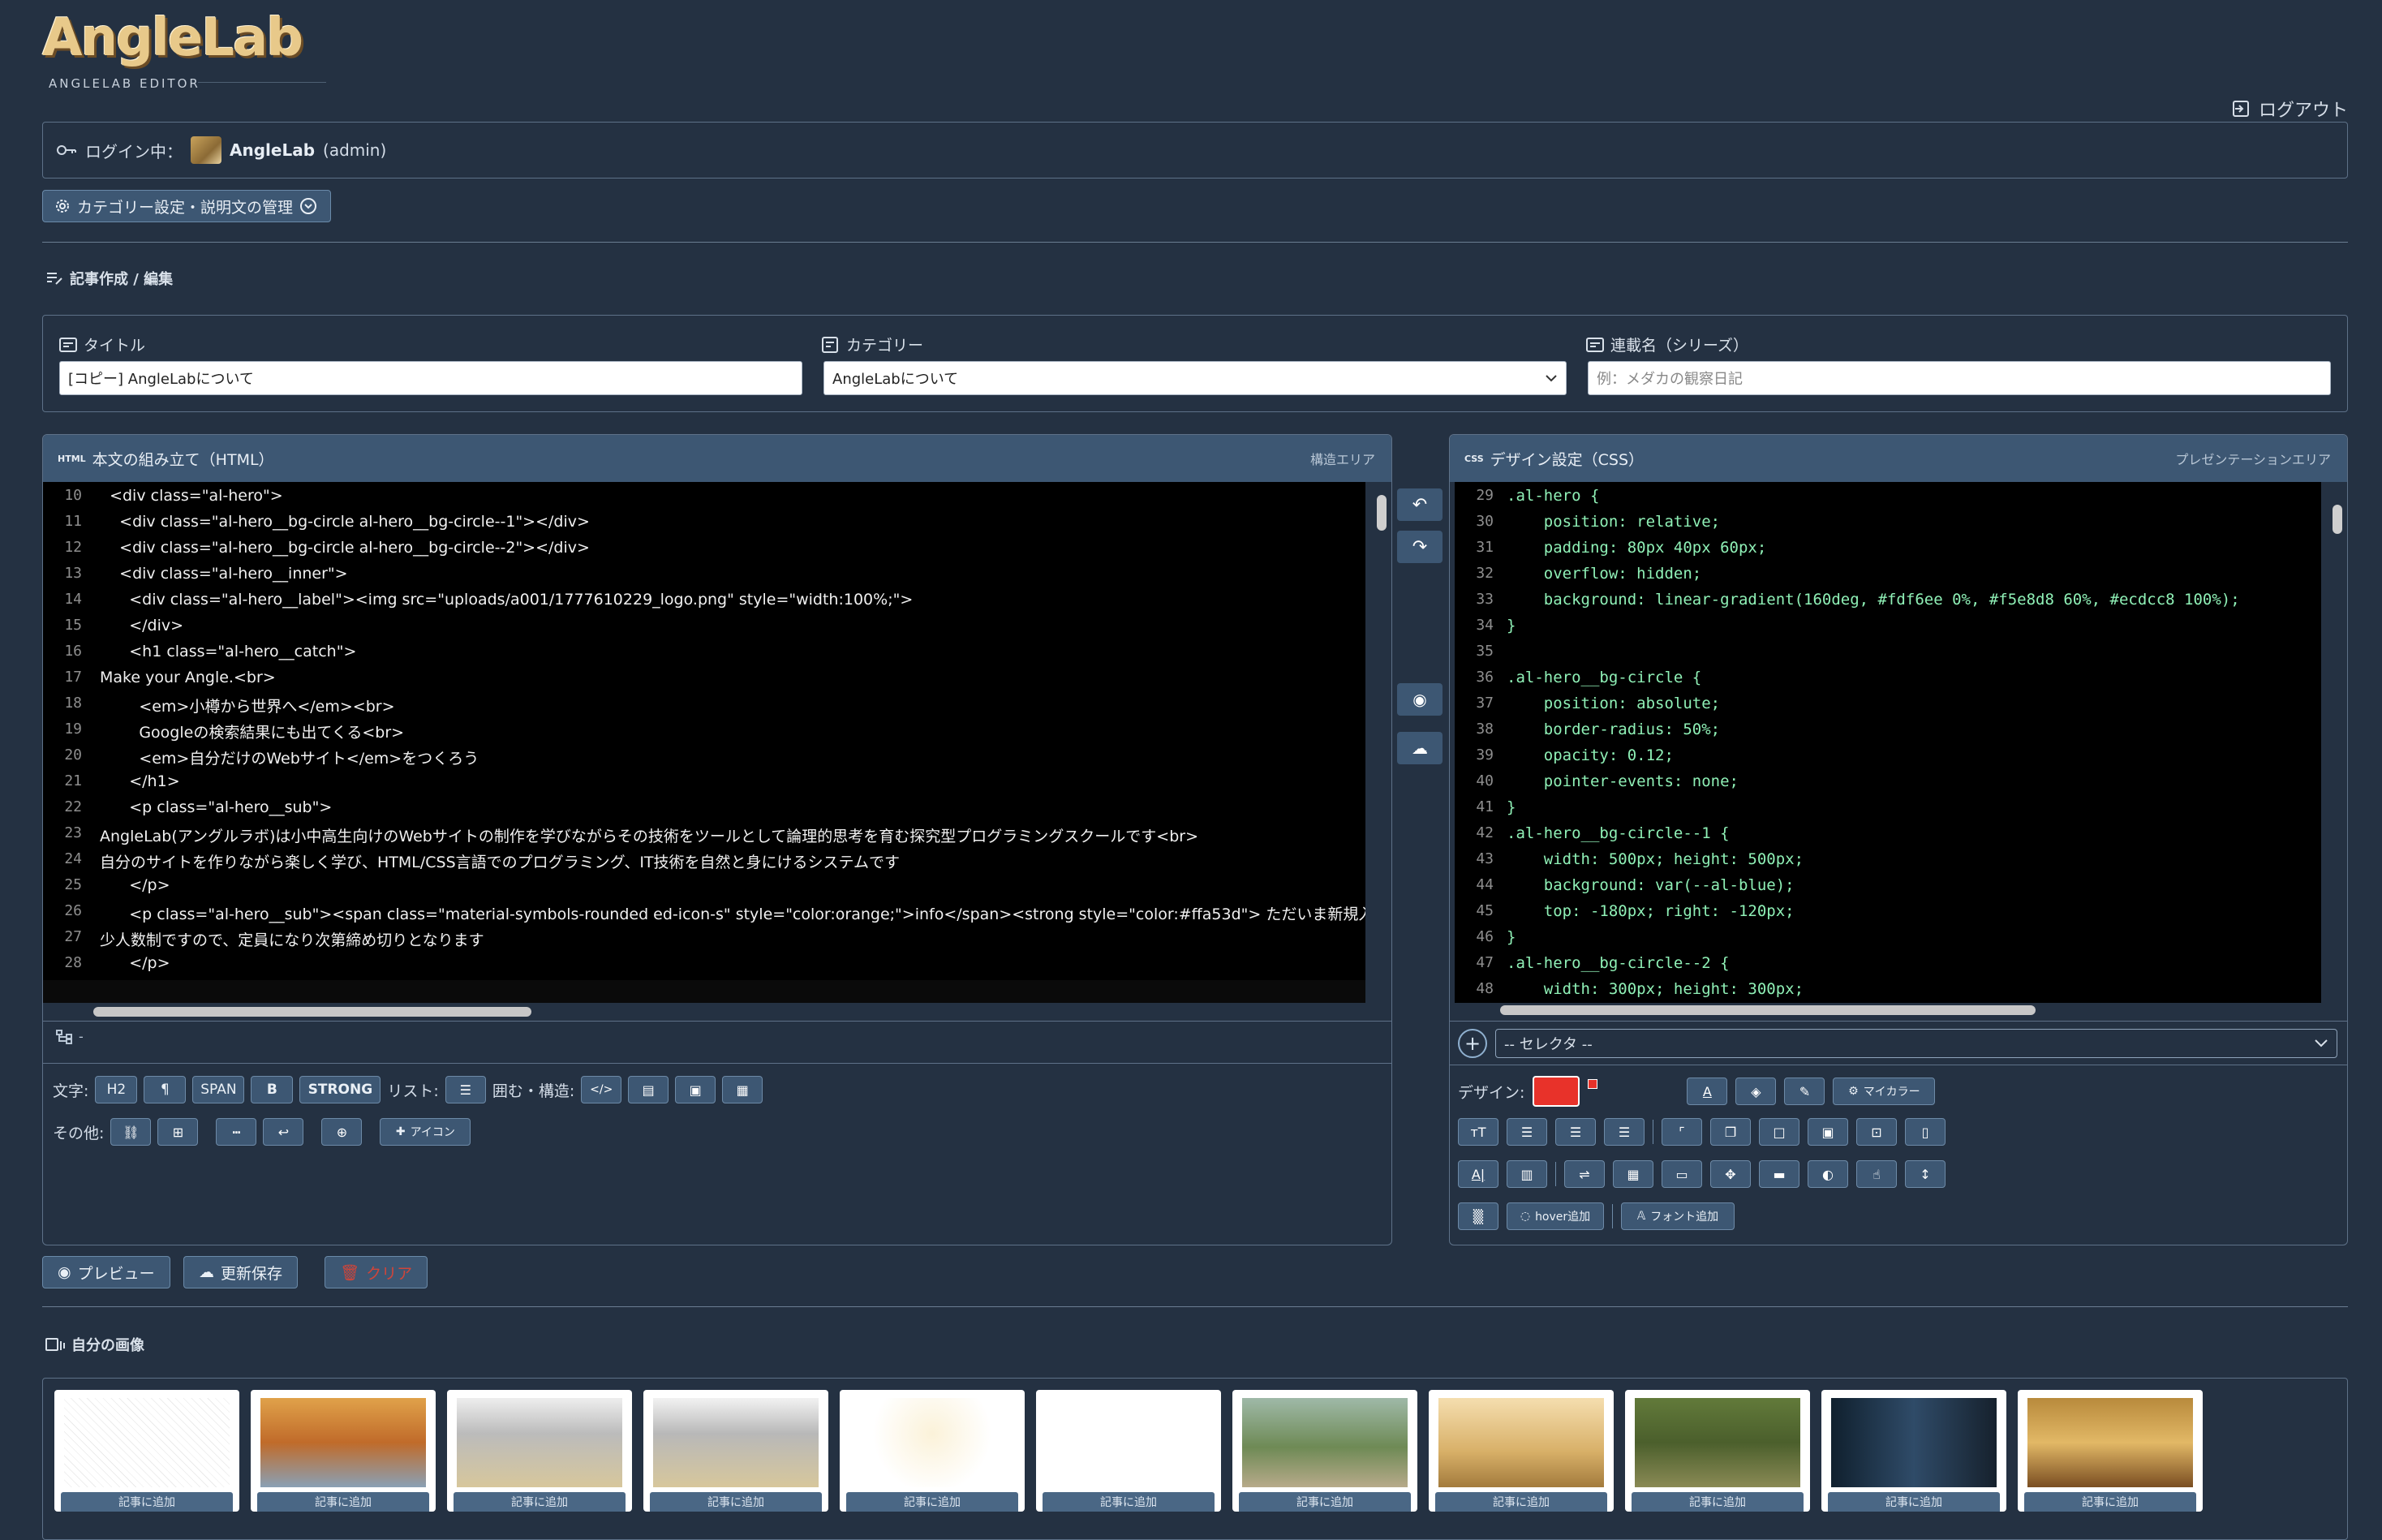  What do you see at coordinates (219, 1089) in the screenshot?
I see `span-button: SPAN` at bounding box center [219, 1089].